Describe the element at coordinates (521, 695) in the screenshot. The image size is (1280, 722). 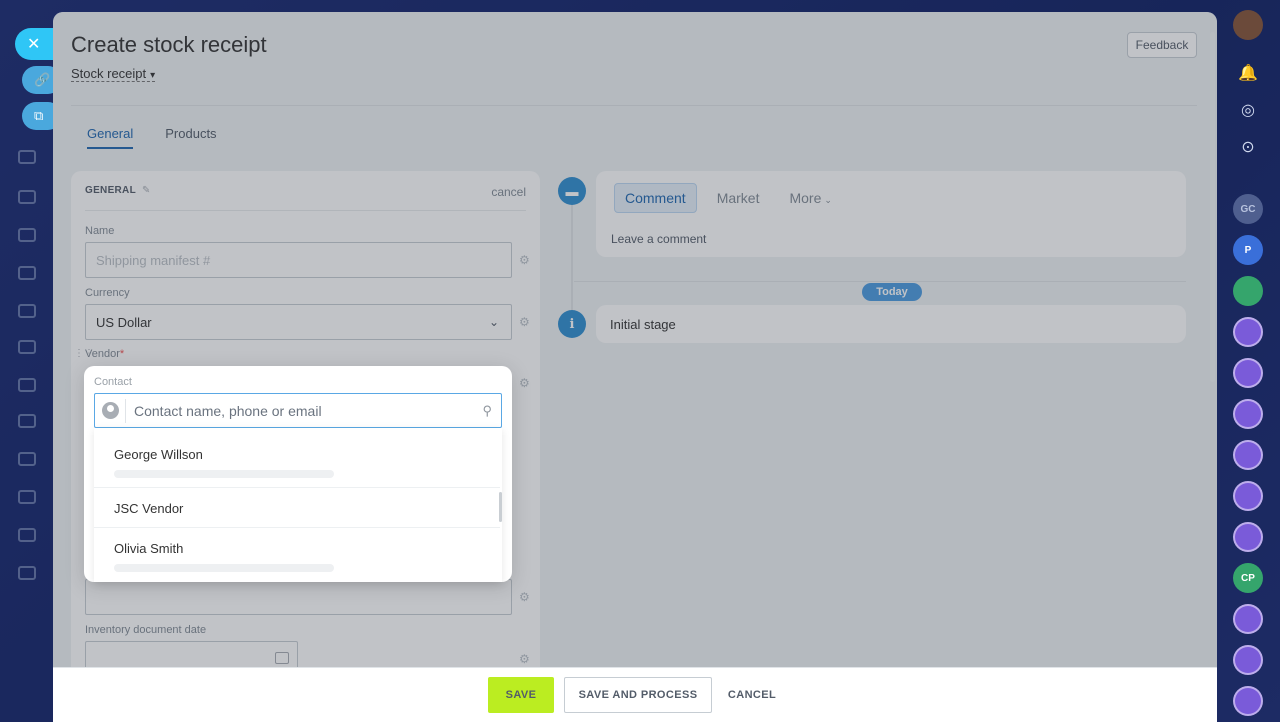
I see `save-button: SAVE` at that location.